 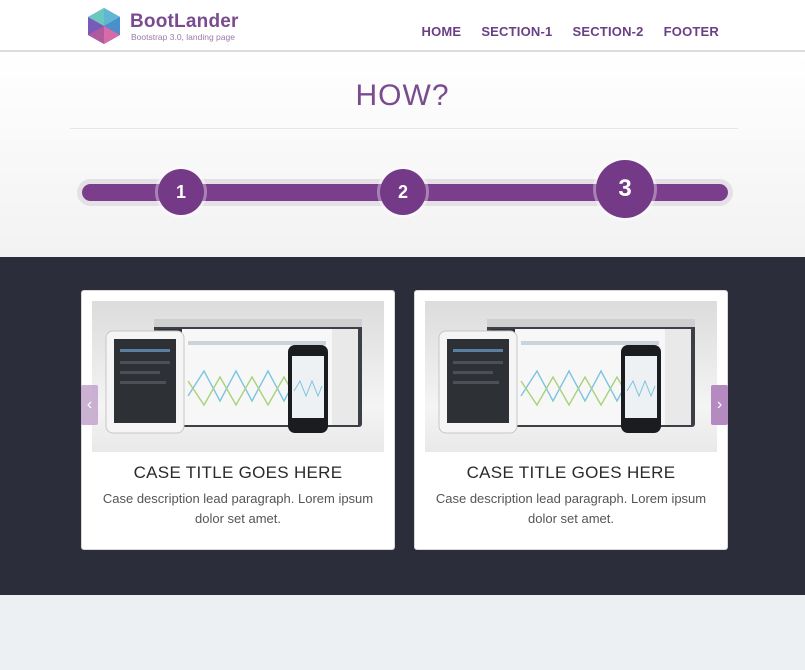 What do you see at coordinates (625, 189) in the screenshot?
I see `step-3-active: 3` at bounding box center [625, 189].